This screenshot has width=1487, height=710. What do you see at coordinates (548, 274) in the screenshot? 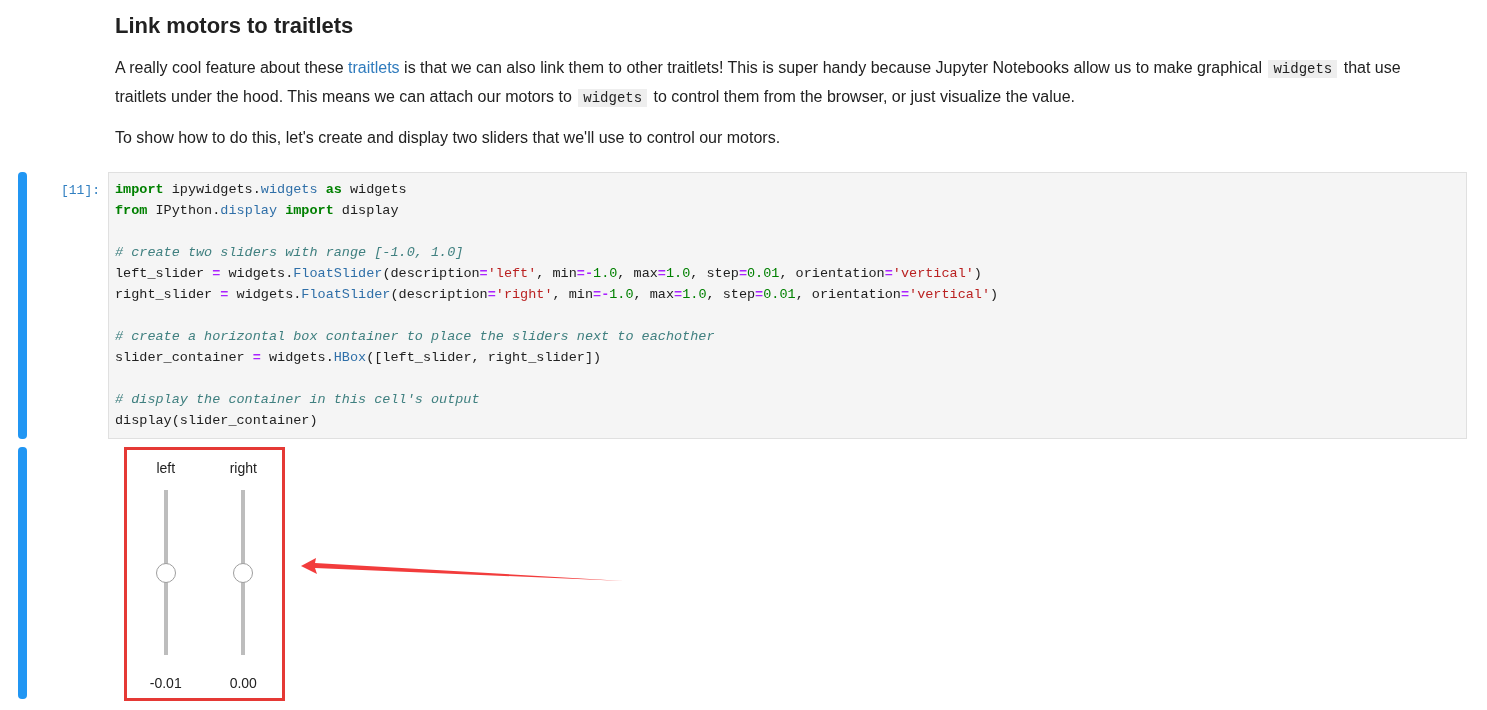
I see `code-line: left_slider = widgets.FloatSlider(description='left', min=-1.0, max=1.0, step=0.01, orientation='vertical')` at bounding box center [548, 274].